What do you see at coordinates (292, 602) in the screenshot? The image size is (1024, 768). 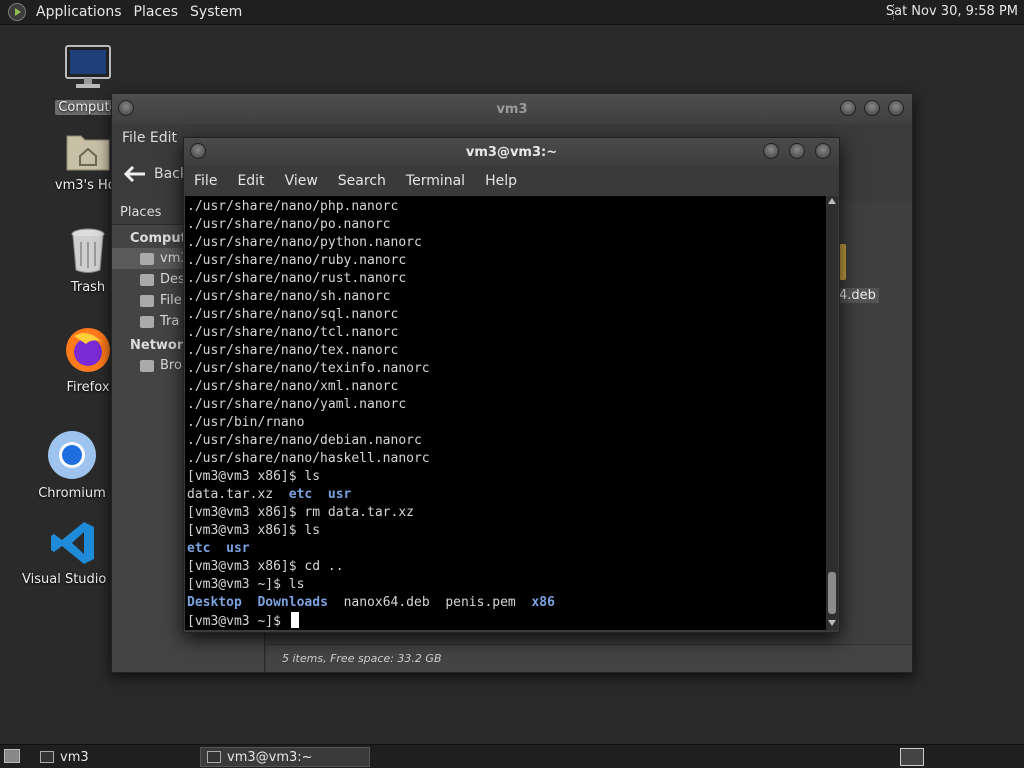 I see `ls-dir: Downloads` at bounding box center [292, 602].